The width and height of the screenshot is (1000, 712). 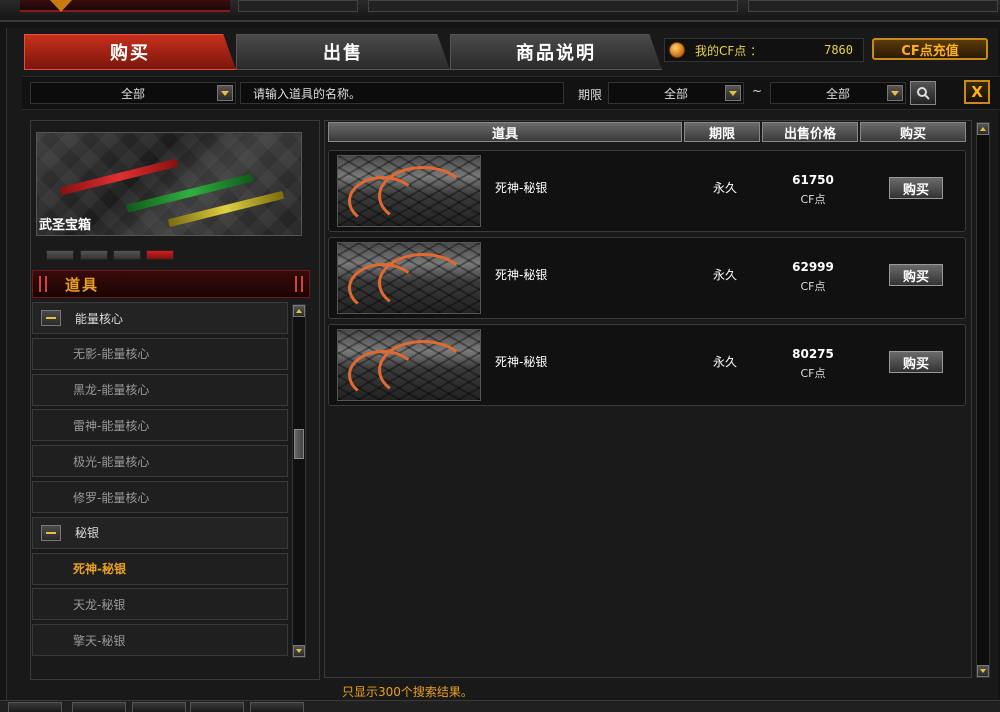 What do you see at coordinates (160, 318) in the screenshot?
I see `category-group: 能量核心` at bounding box center [160, 318].